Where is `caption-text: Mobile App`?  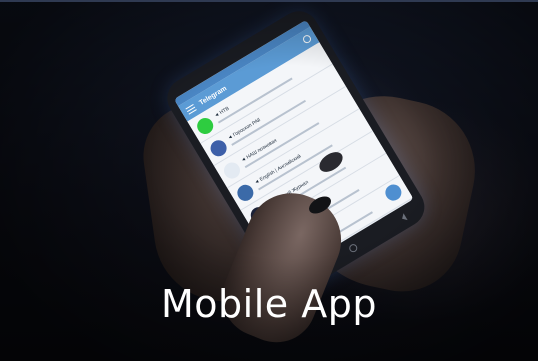 caption-text: Mobile App is located at coordinates (269, 304).